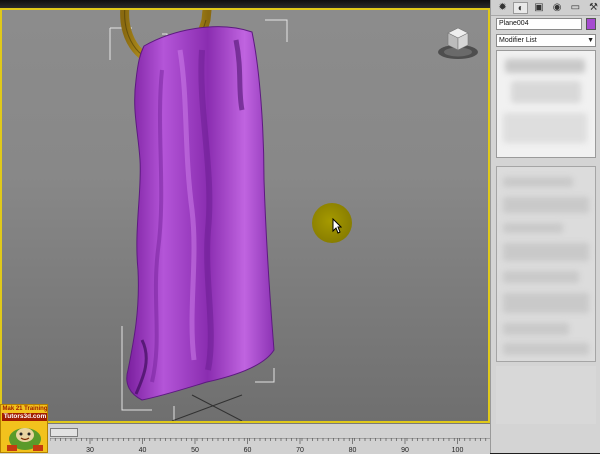  Describe the element at coordinates (25, 409) in the screenshot. I see `watermark-line1: Mak 21 Training` at that location.